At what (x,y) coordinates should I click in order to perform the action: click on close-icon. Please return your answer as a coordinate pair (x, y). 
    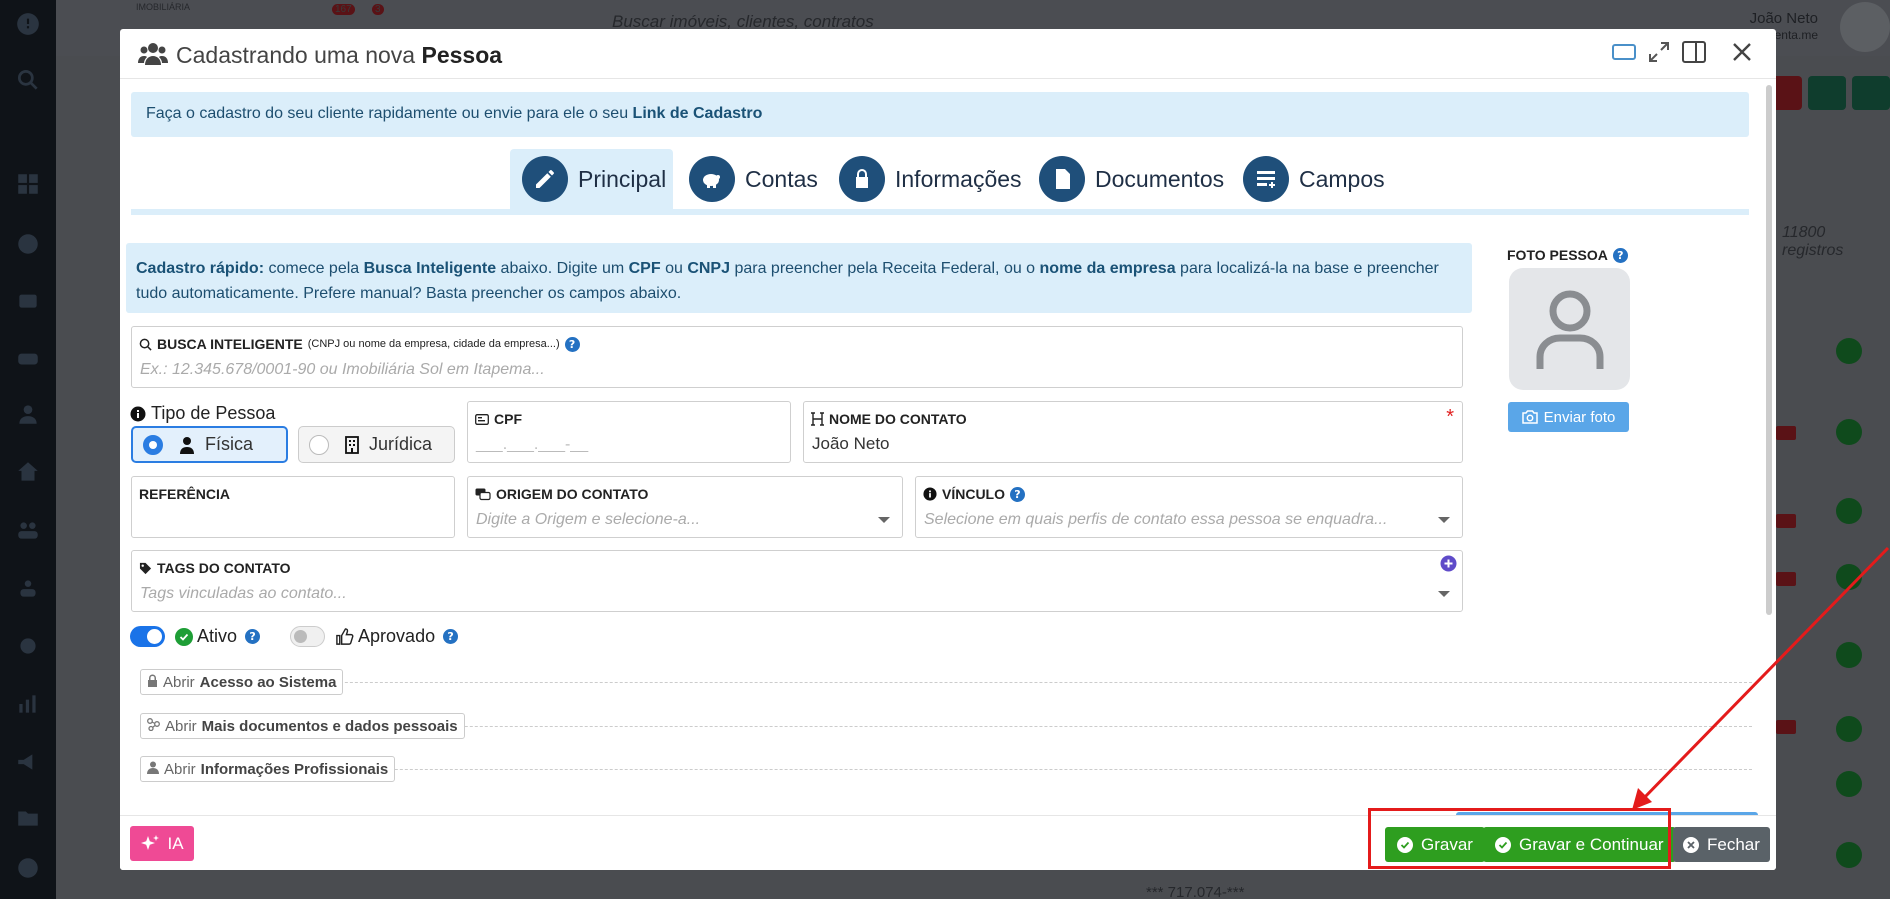
    Looking at the image, I should click on (1742, 52).